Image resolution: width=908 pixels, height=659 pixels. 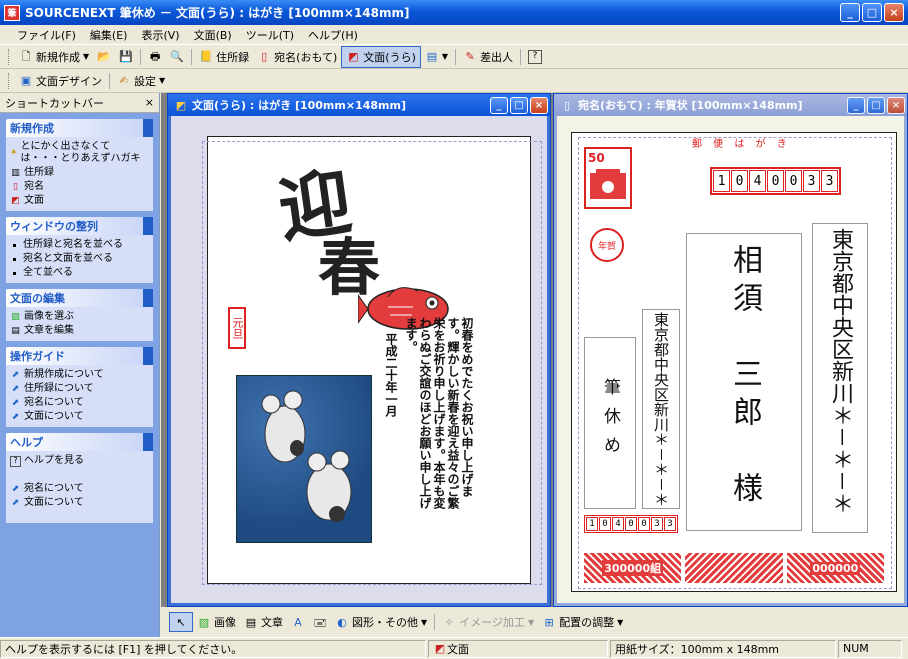 What do you see at coordinates (79, 356) in the screenshot?
I see `section-title: 操作ガイド` at bounding box center [79, 356].